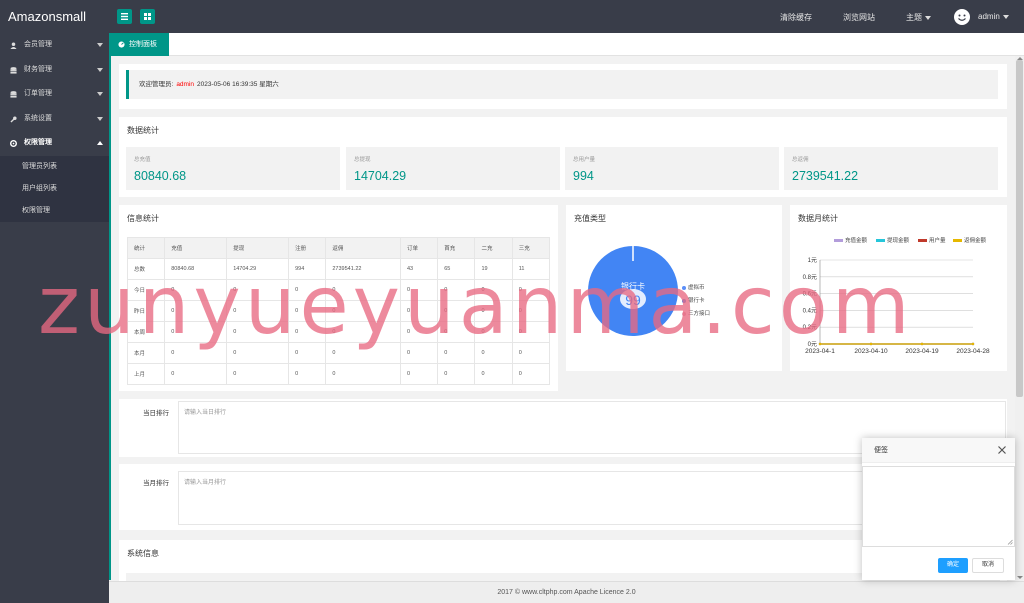 The height and width of the screenshot is (603, 1024). I want to click on table-row: 昨日 0 0 0 0 0 0 0 0, so click(338, 311).